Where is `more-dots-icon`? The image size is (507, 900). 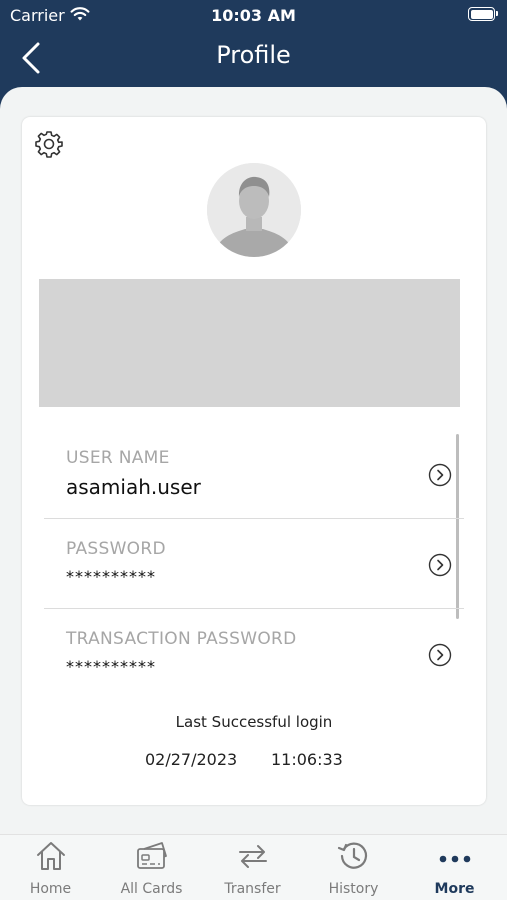
more-dots-icon is located at coordinates (455, 859).